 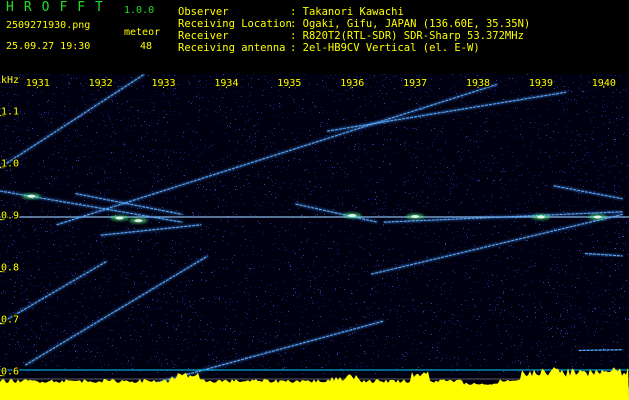 What do you see at coordinates (407, 36) in the screenshot?
I see `info-value-receiver: : R820T2(RTL-SDR) SDR-Sharp 53.372MHz` at bounding box center [407, 36].